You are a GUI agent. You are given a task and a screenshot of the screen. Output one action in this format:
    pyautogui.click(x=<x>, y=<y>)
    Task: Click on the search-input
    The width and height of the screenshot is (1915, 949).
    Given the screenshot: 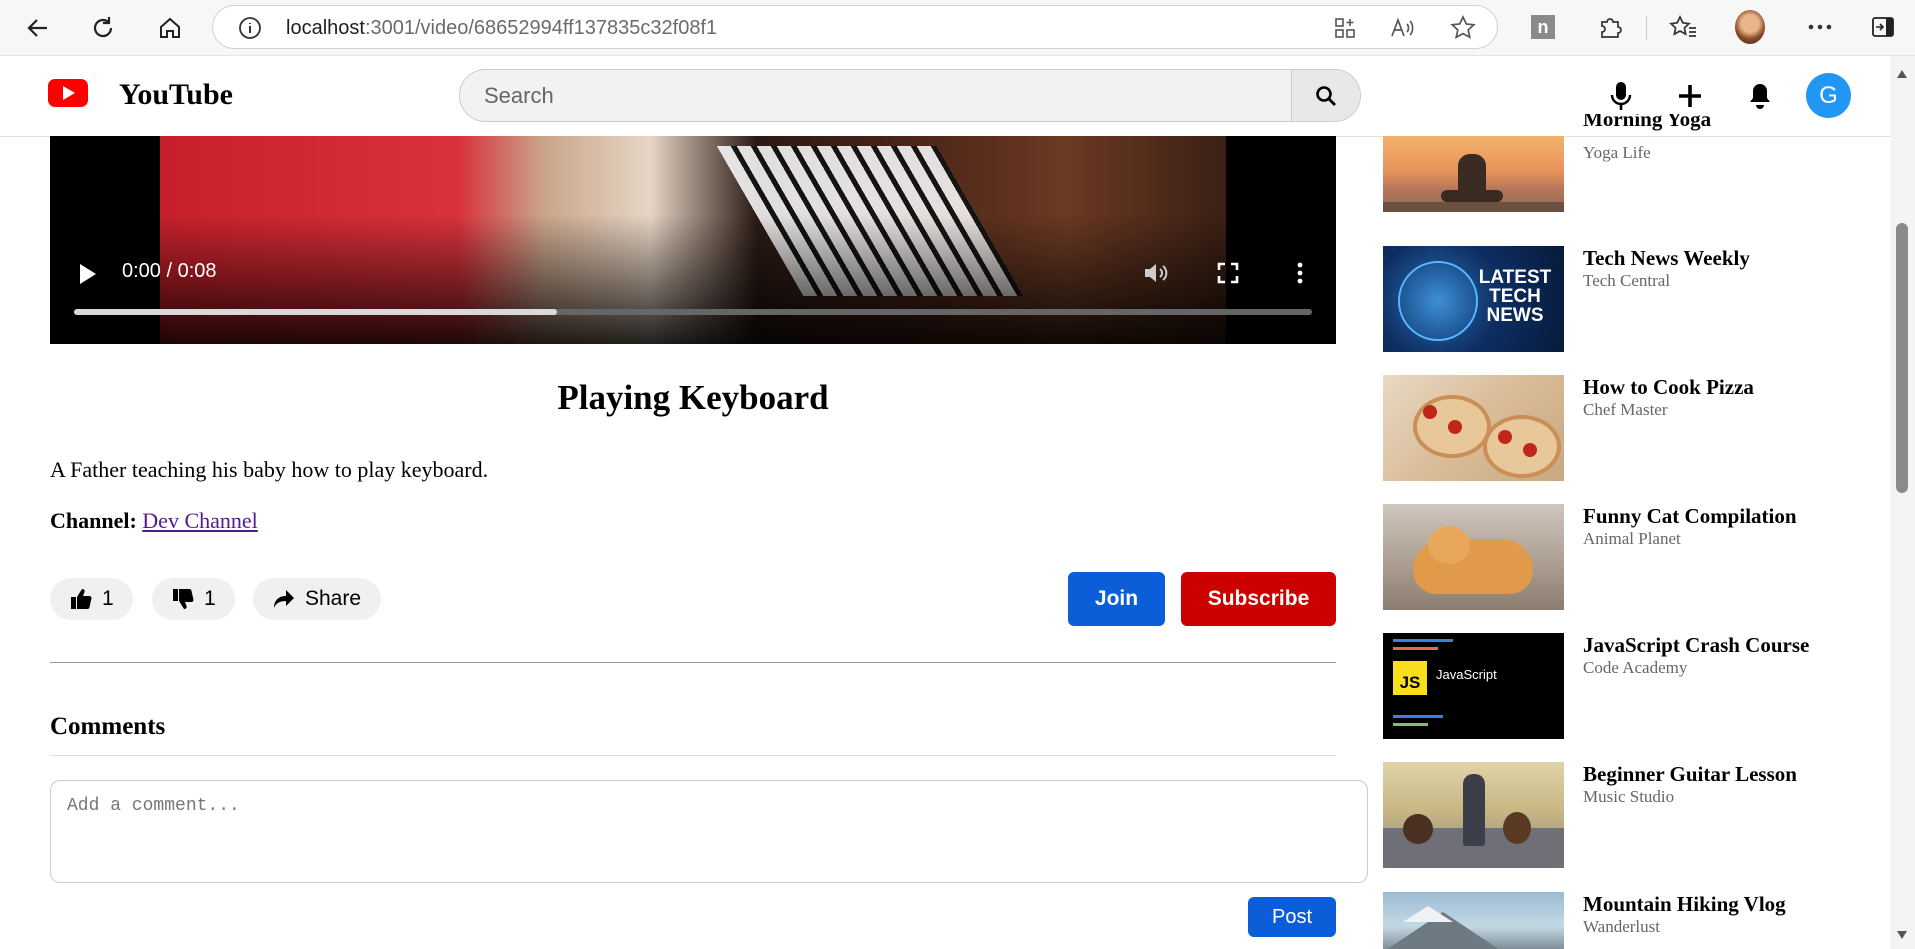 What is the action you would take?
    pyautogui.click(x=876, y=95)
    